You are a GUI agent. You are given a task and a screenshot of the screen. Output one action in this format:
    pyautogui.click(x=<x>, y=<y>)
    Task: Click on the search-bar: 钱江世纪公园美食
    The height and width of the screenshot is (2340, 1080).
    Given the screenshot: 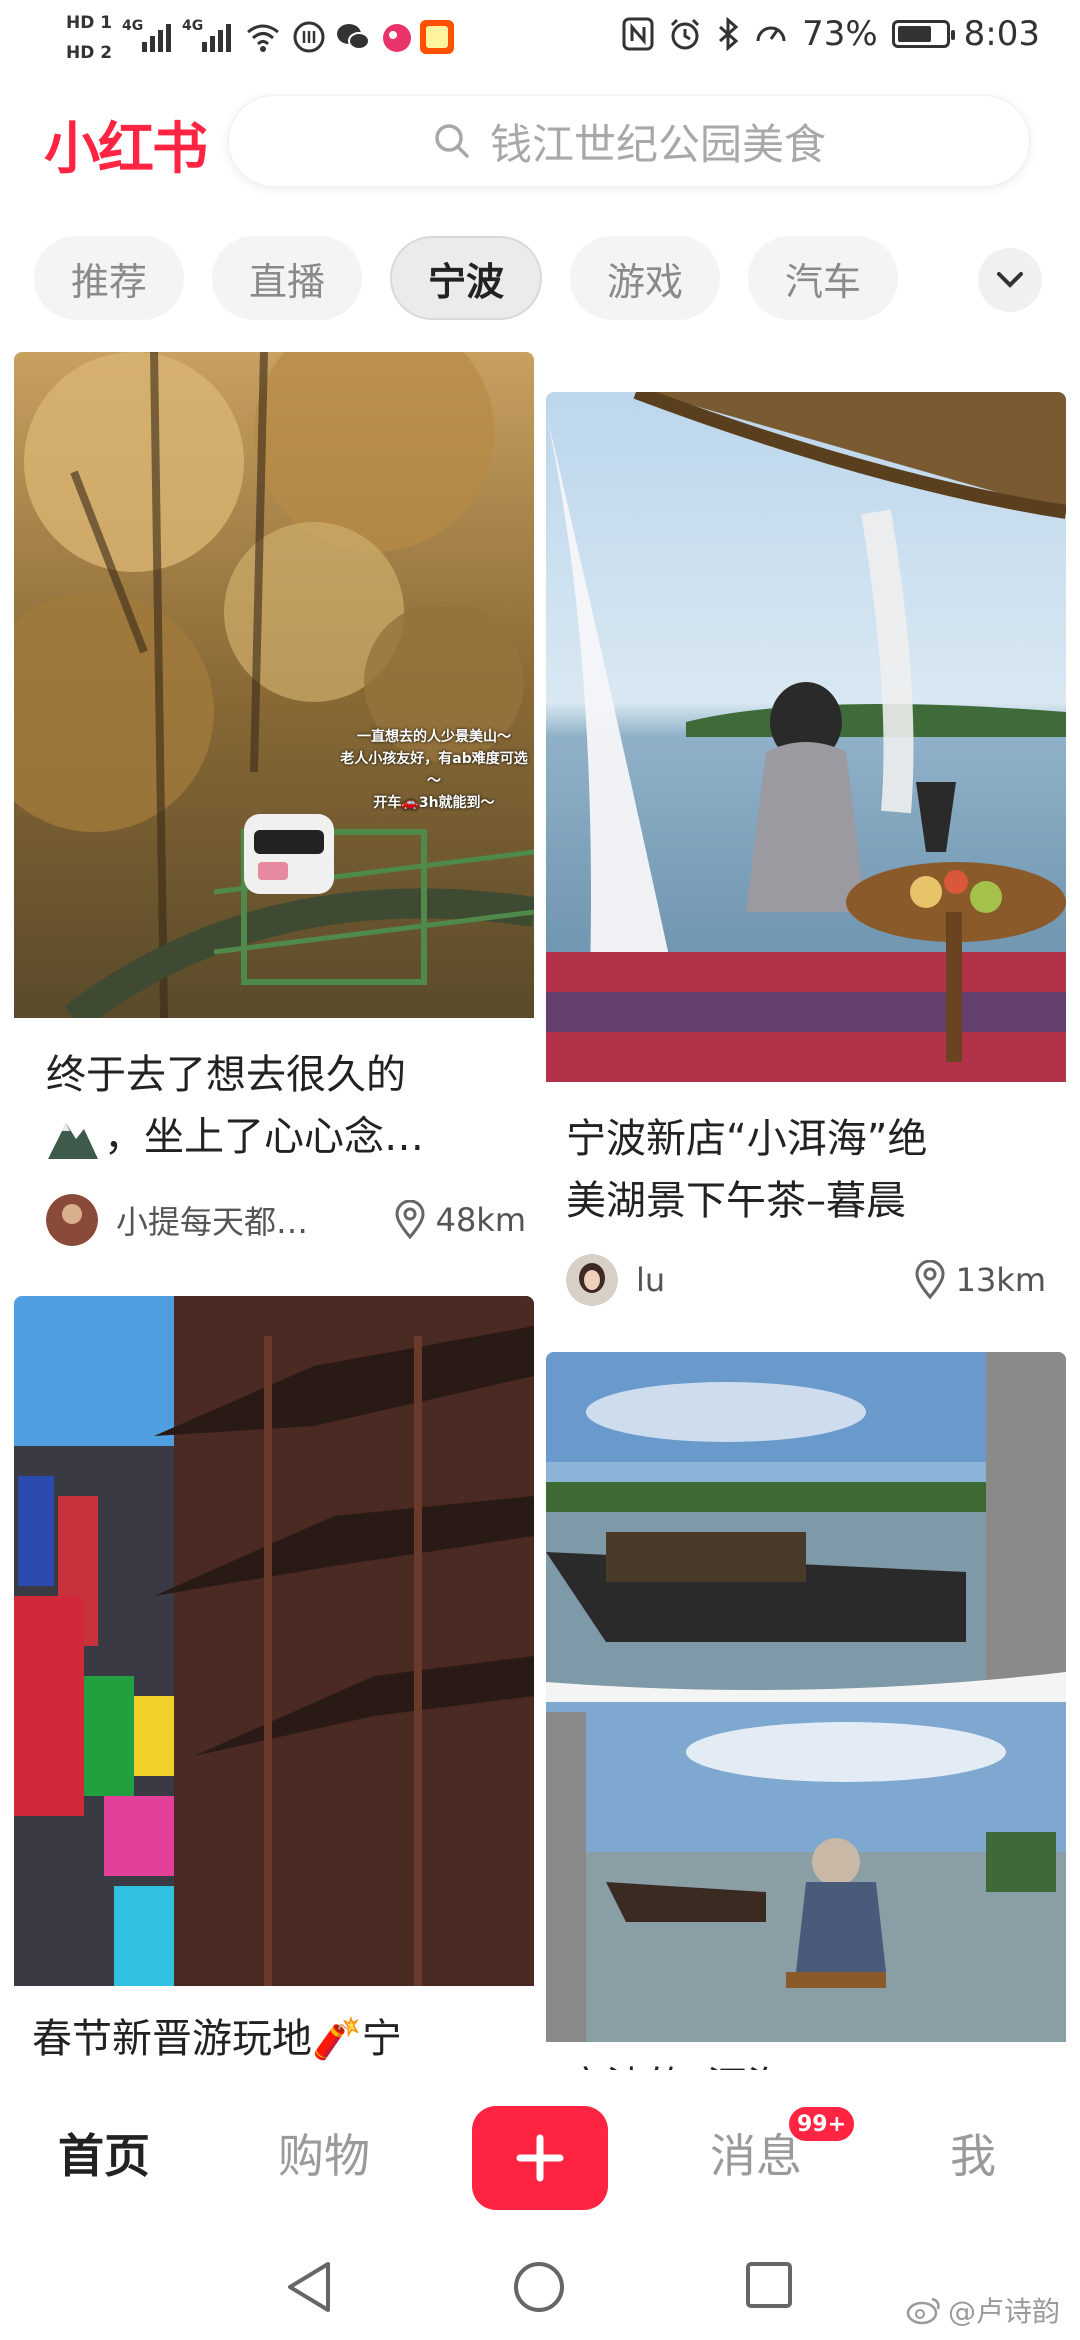 What is the action you would take?
    pyautogui.click(x=629, y=141)
    